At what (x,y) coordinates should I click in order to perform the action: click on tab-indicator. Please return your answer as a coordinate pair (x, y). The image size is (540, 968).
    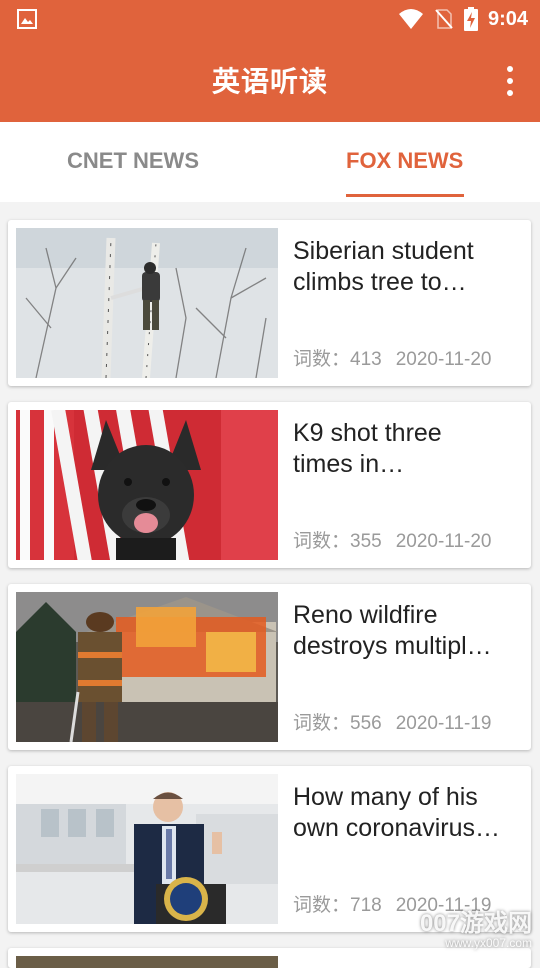
    Looking at the image, I should click on (405, 195).